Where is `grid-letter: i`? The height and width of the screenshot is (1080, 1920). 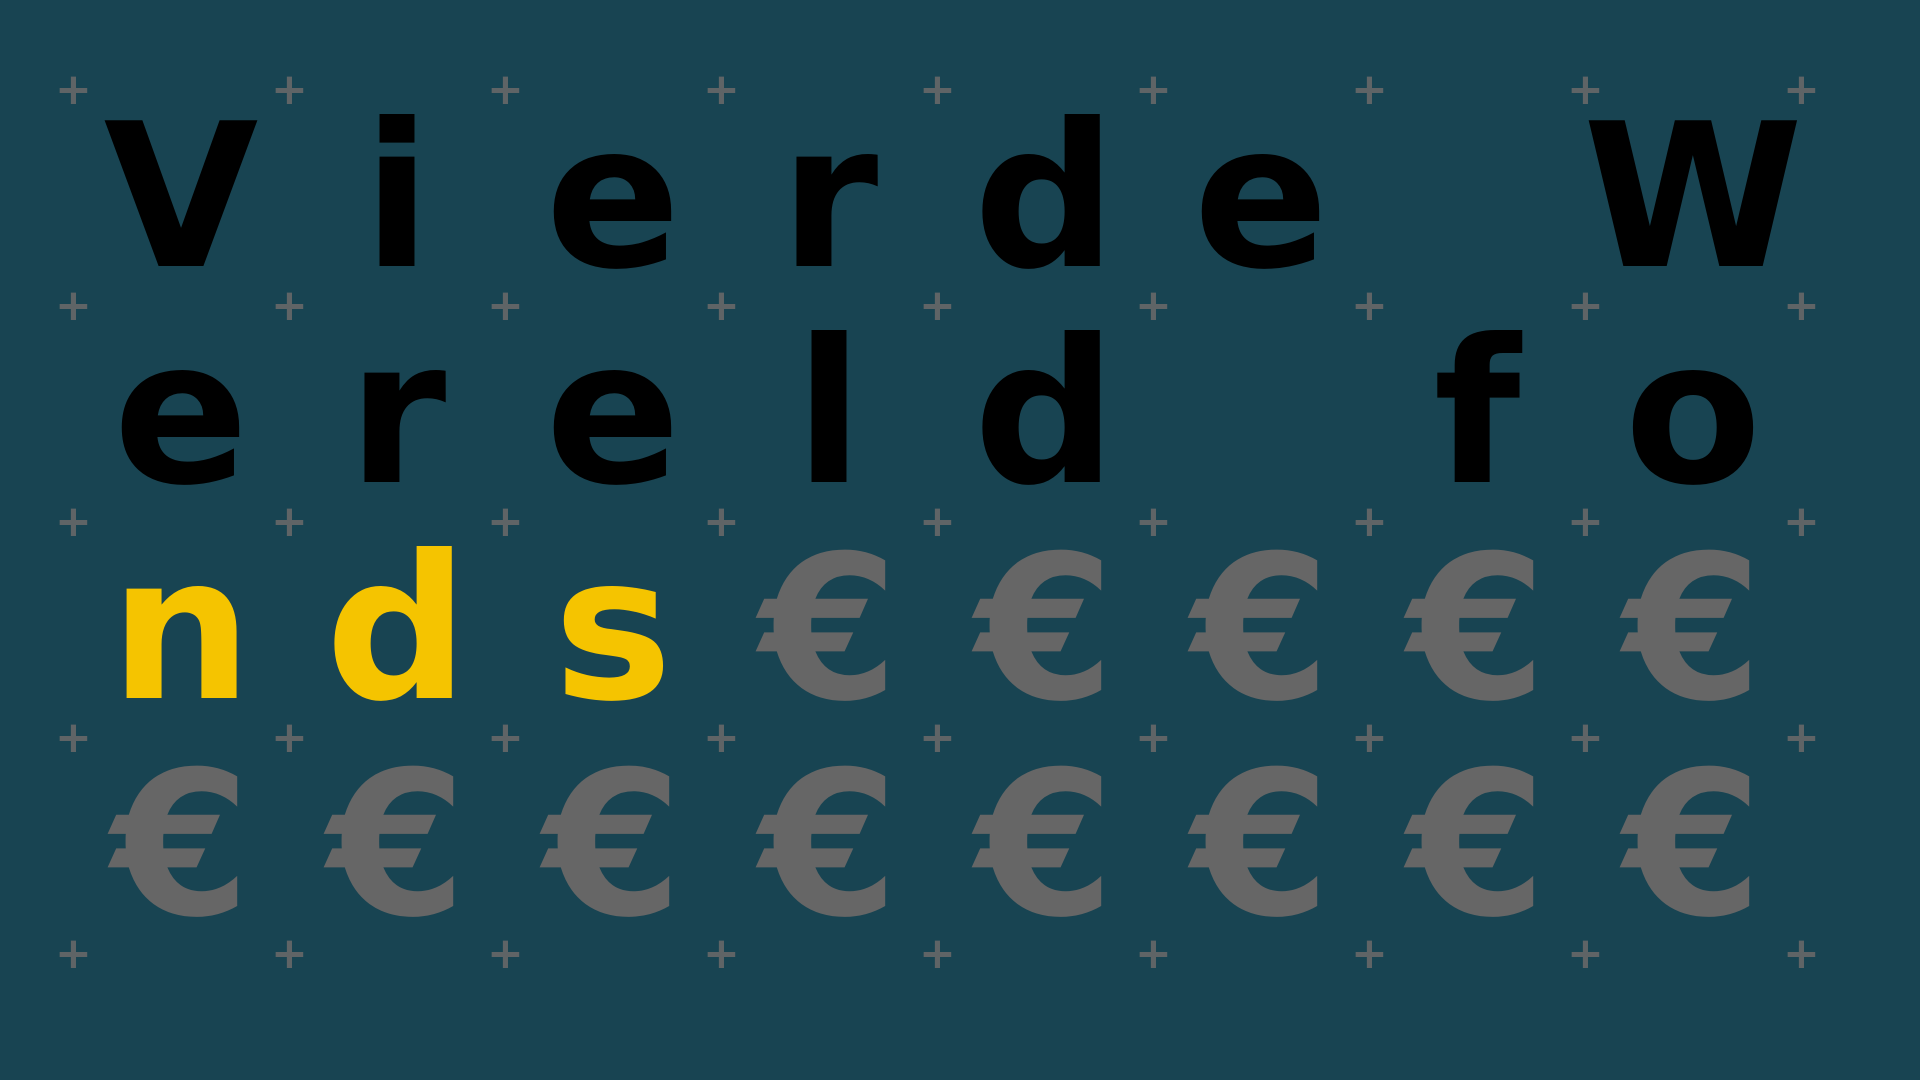
grid-letter: i is located at coordinates (397, 197).